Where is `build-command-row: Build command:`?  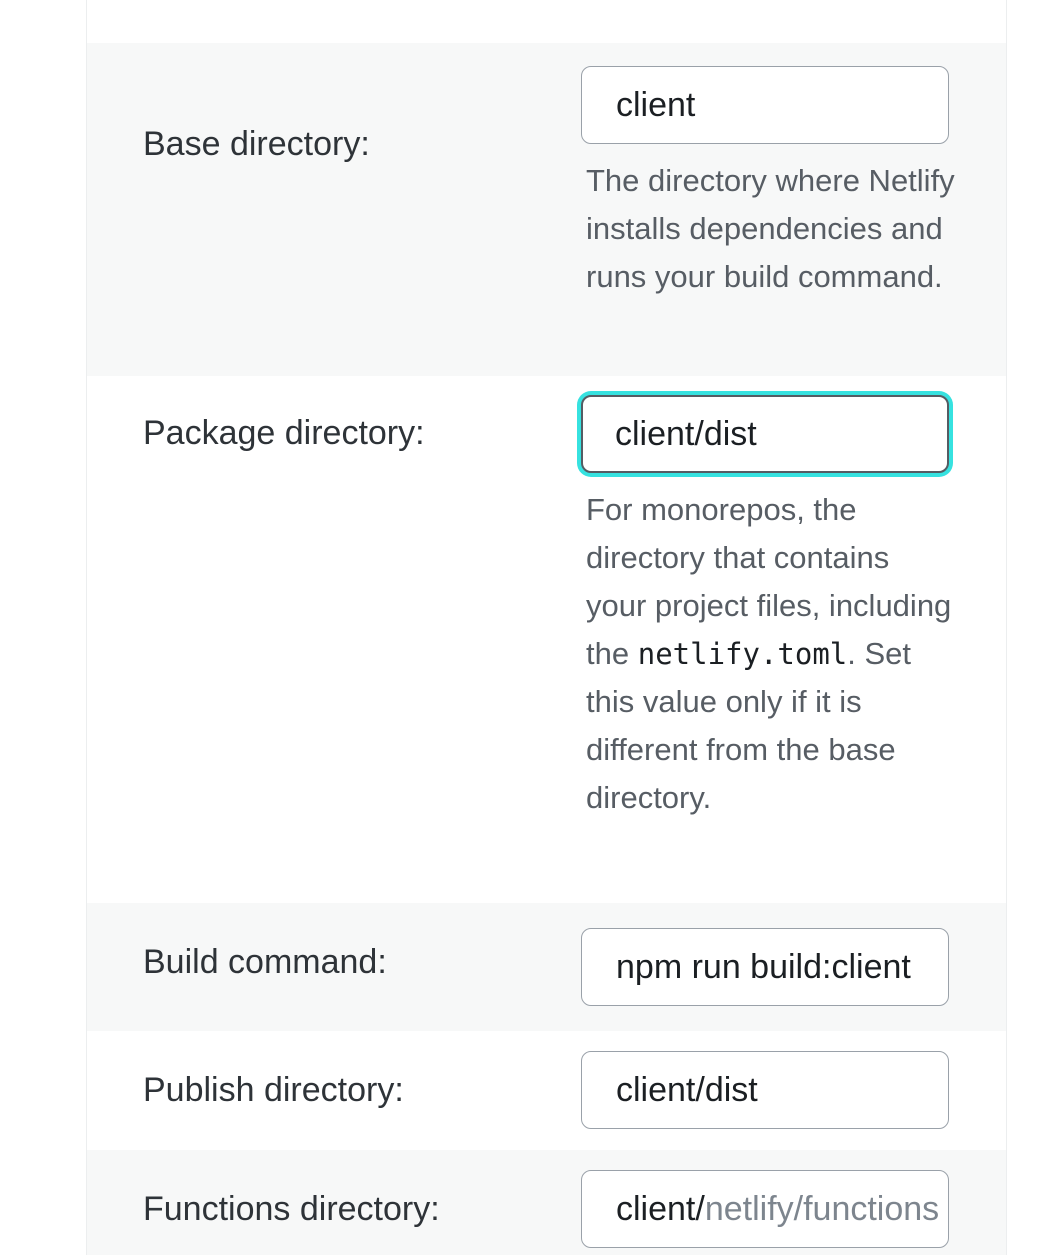
build-command-row: Build command: is located at coordinates (546, 967).